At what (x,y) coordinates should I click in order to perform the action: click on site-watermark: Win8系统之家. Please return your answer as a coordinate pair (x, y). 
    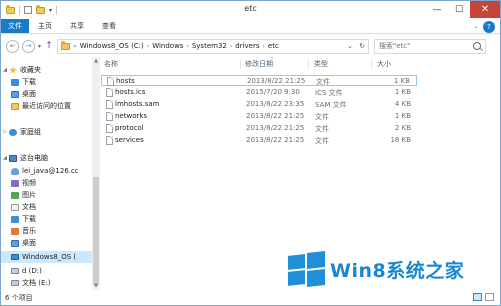
    Looking at the image, I should click on (376, 269).